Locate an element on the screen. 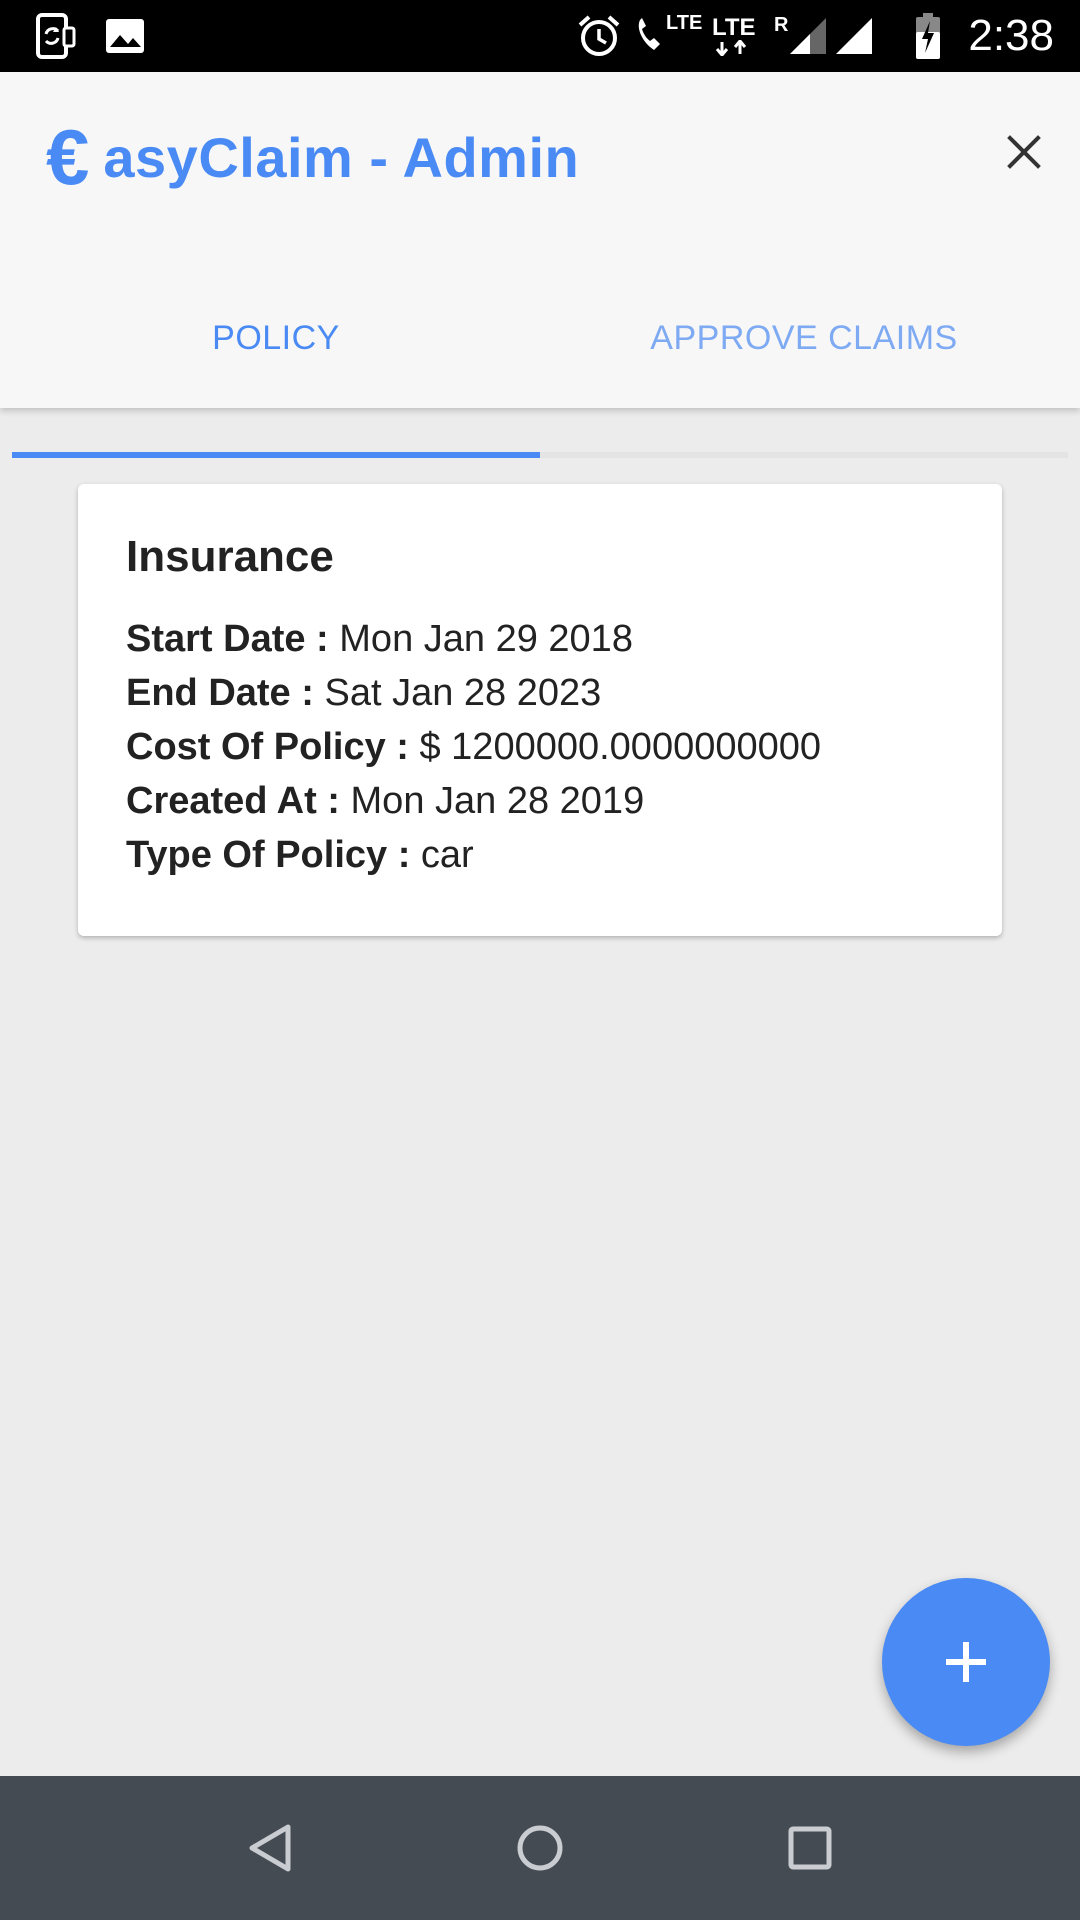 Image resolution: width=1080 pixels, height=1920 pixels. signal-roaming-icon: R is located at coordinates (801, 36).